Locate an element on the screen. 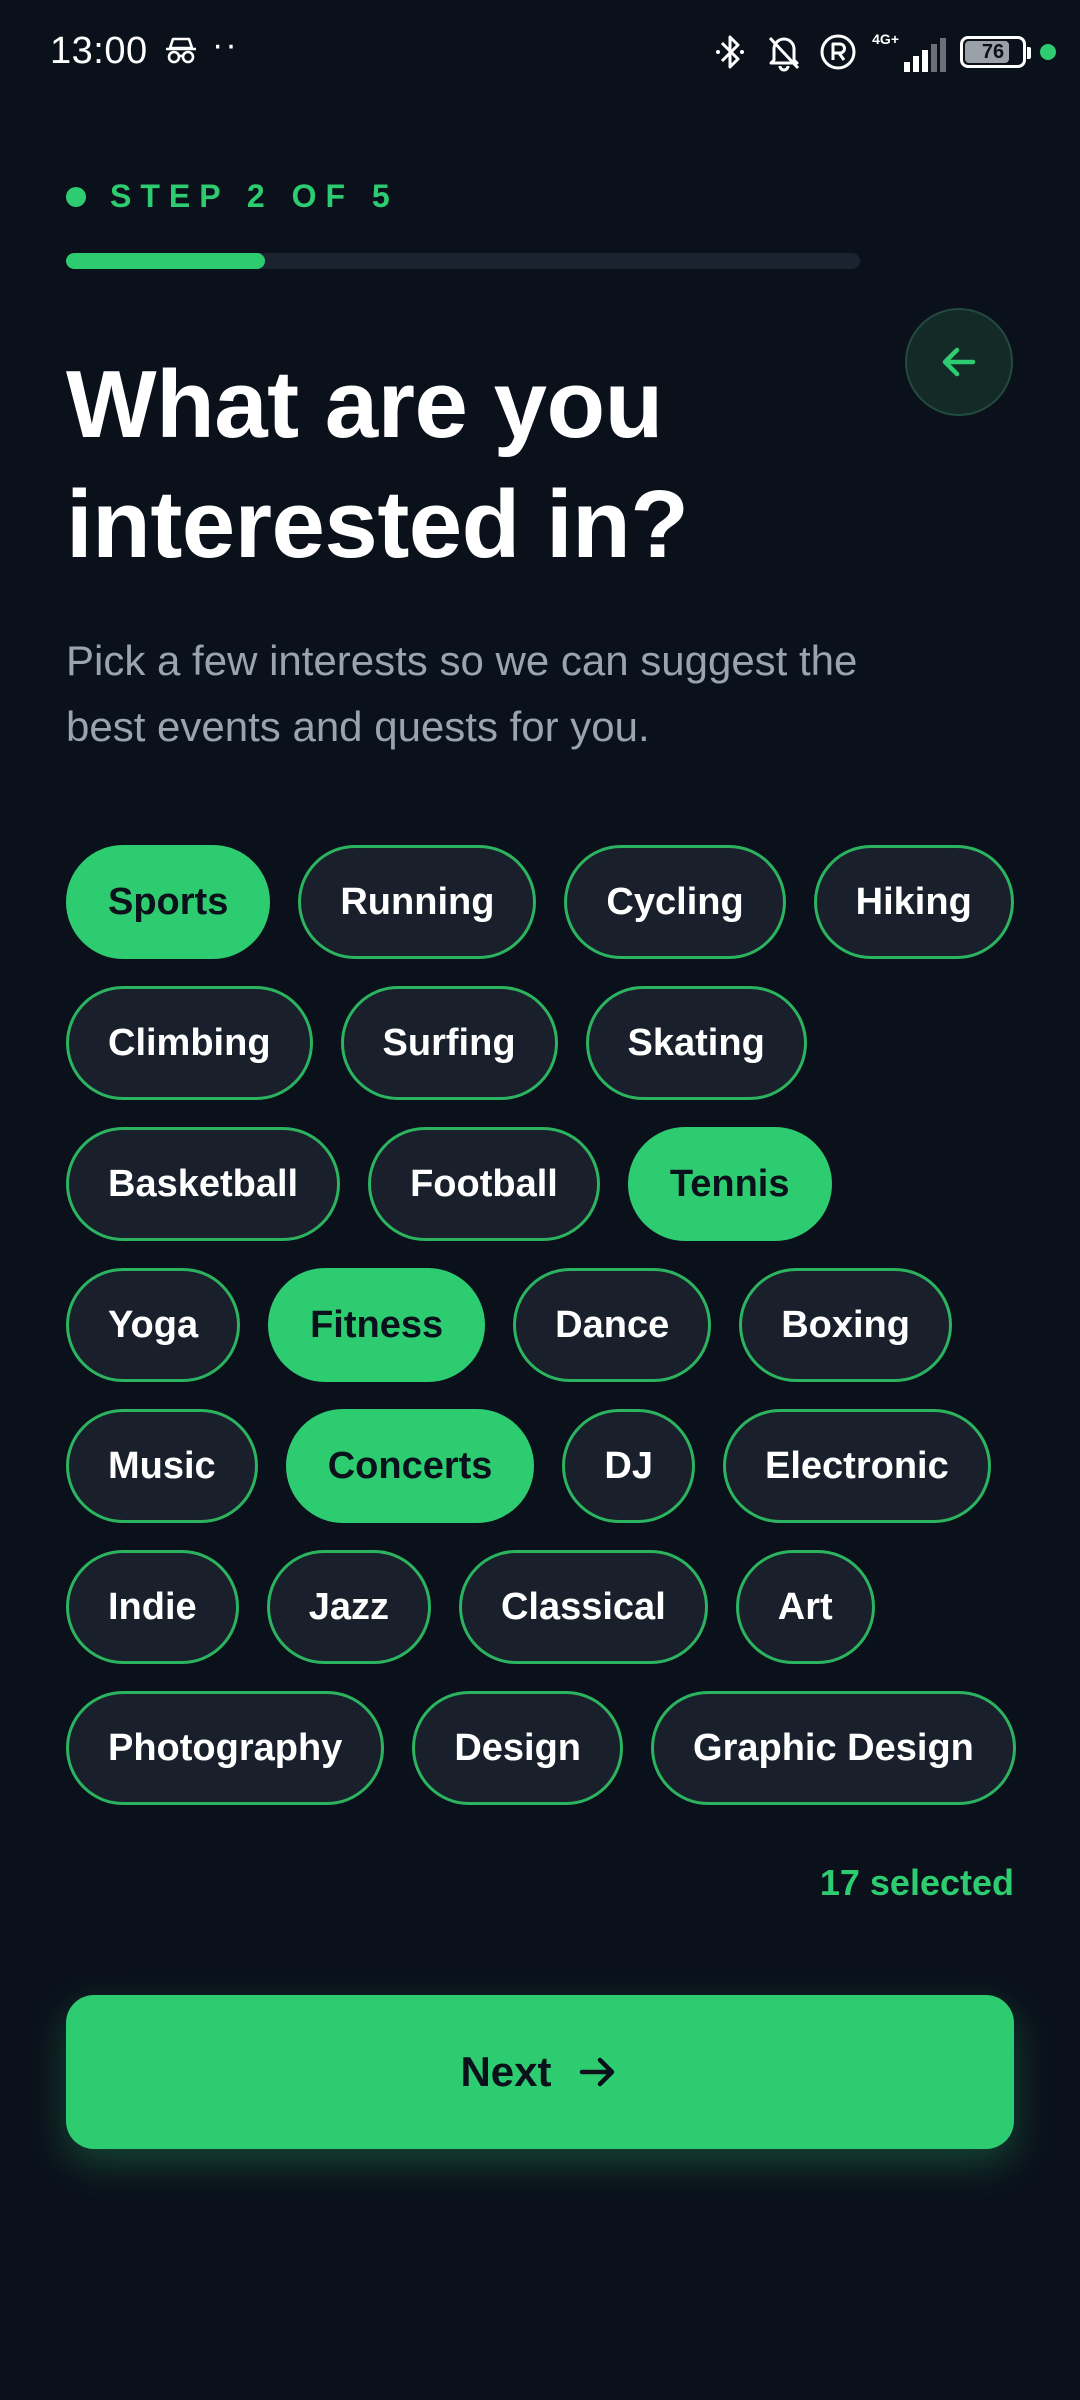 This screenshot has height=2400, width=1080. status-time: 13:00 is located at coordinates (99, 51).